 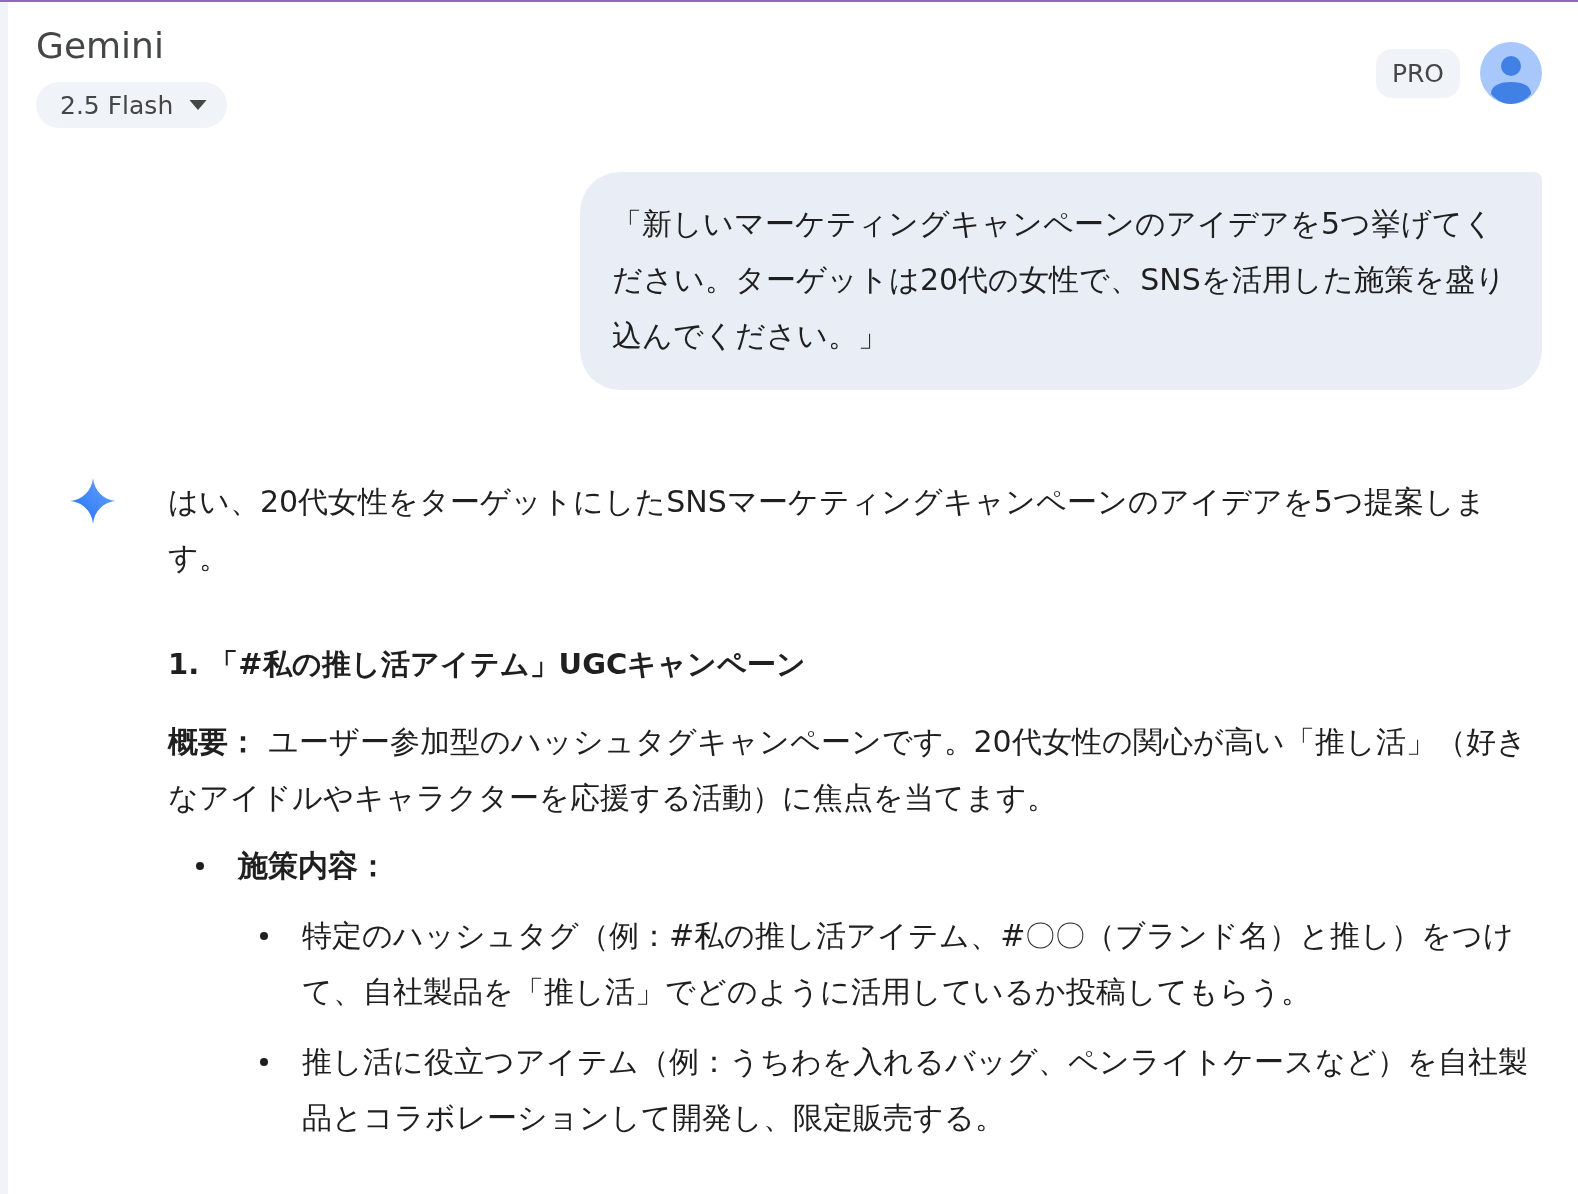 What do you see at coordinates (198, 105) in the screenshot?
I see `caret-icon` at bounding box center [198, 105].